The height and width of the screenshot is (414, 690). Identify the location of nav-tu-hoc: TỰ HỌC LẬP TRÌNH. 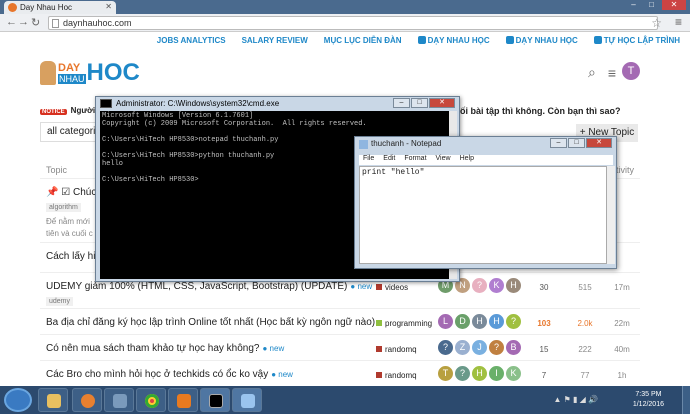
(636, 40).